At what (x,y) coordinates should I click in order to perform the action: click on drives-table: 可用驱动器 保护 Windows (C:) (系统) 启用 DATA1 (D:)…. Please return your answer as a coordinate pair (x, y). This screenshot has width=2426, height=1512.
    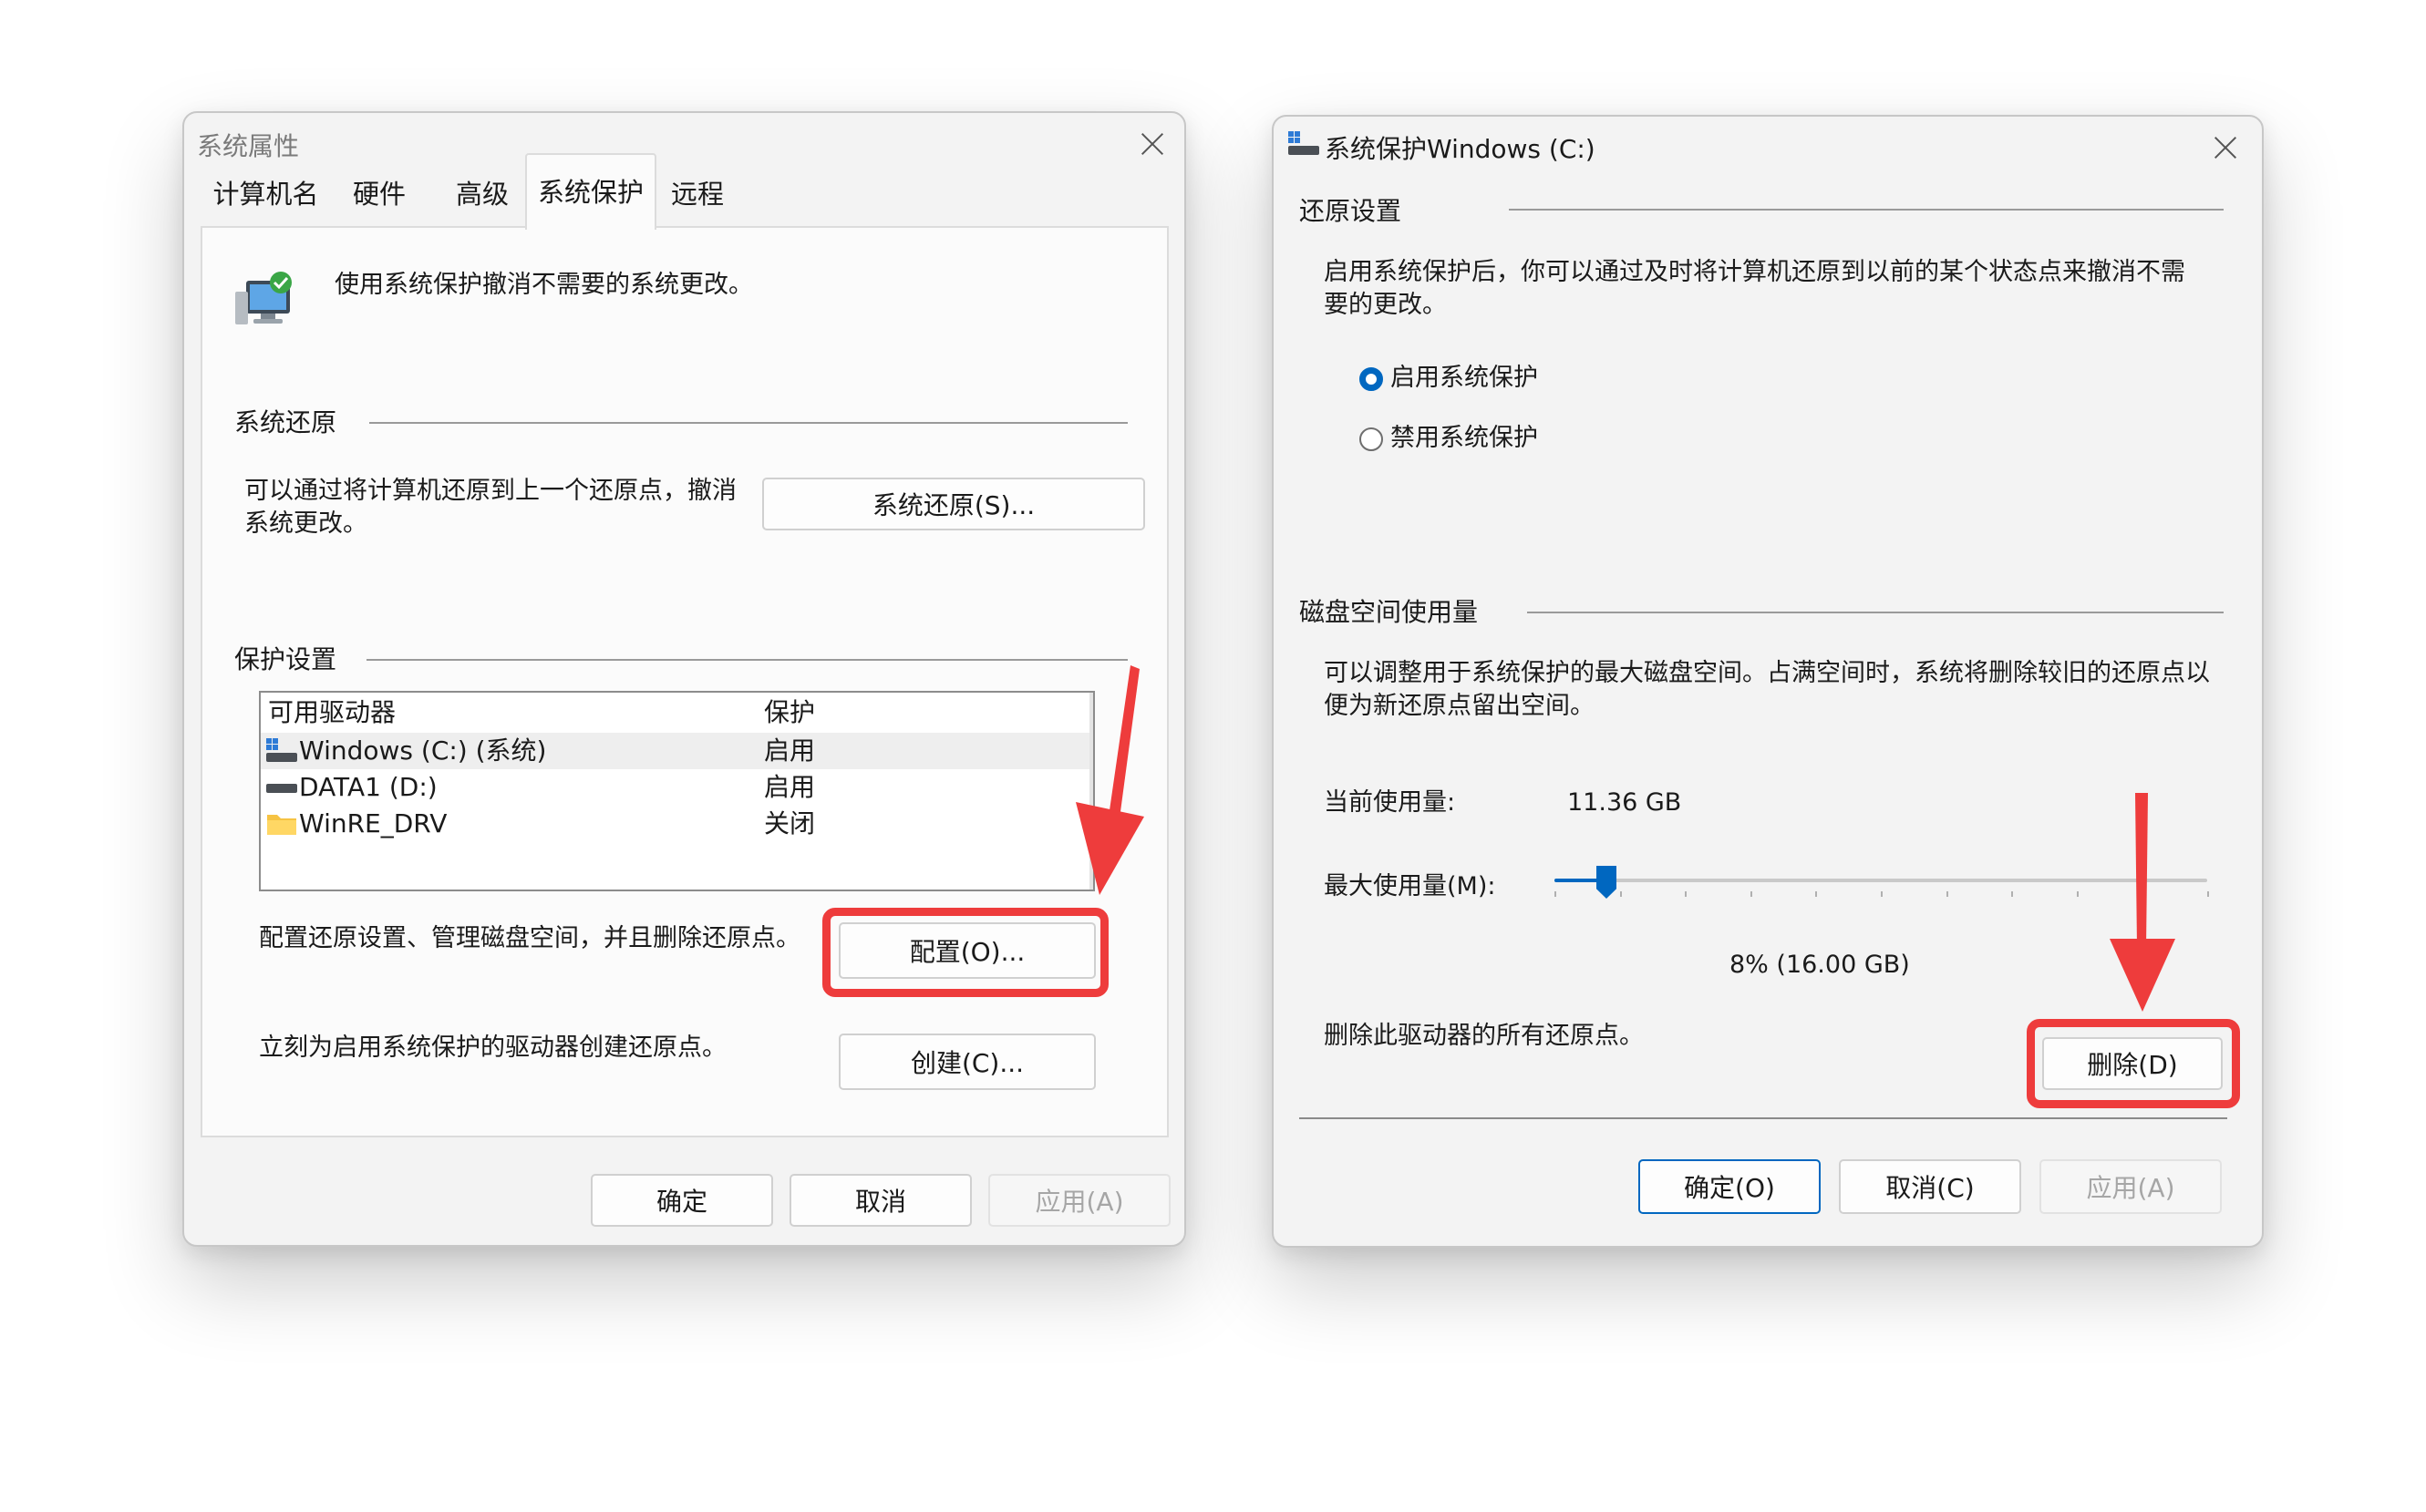
    Looking at the image, I should click on (677, 791).